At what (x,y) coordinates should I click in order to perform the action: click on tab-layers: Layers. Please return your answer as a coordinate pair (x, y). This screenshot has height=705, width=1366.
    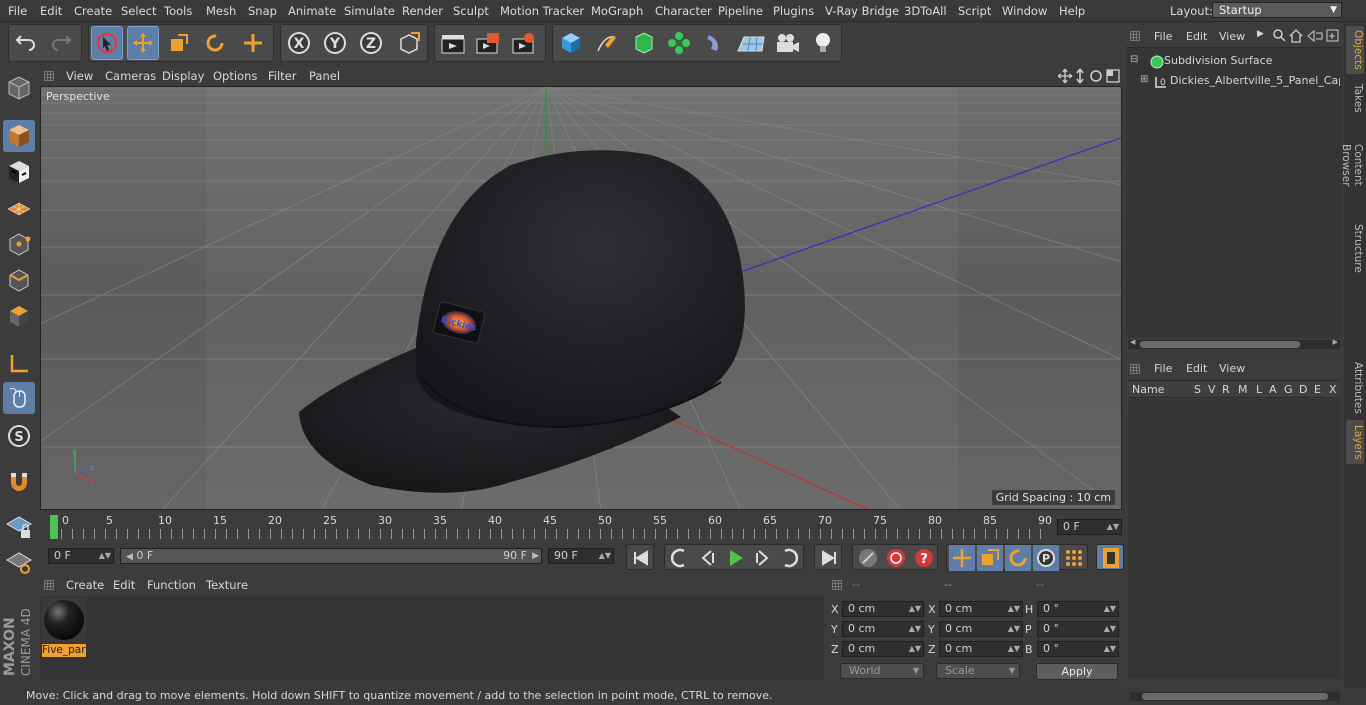
    Looking at the image, I should click on (1355, 442).